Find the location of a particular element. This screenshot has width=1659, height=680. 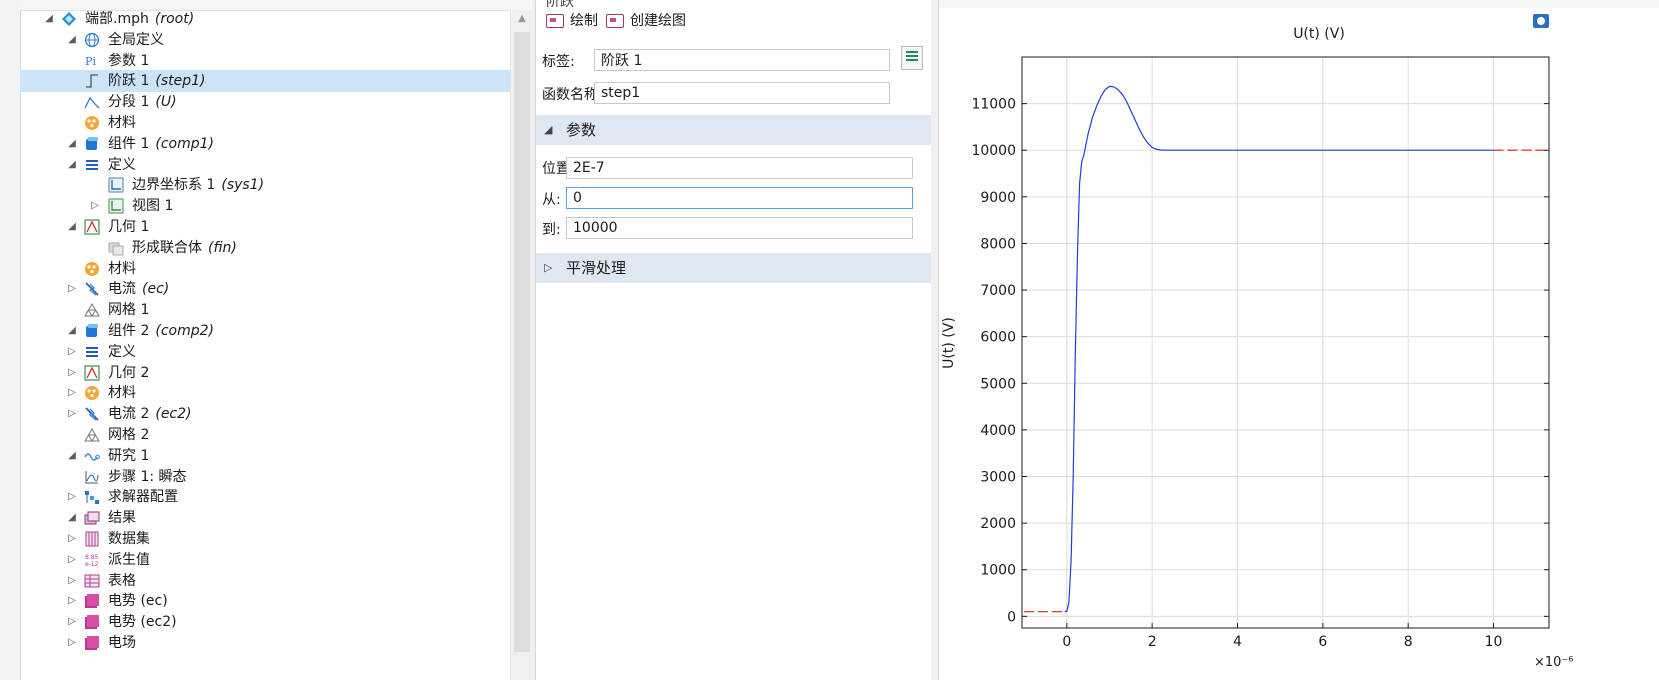

tree-scrollbar: ▲ is located at coordinates (521, 345).